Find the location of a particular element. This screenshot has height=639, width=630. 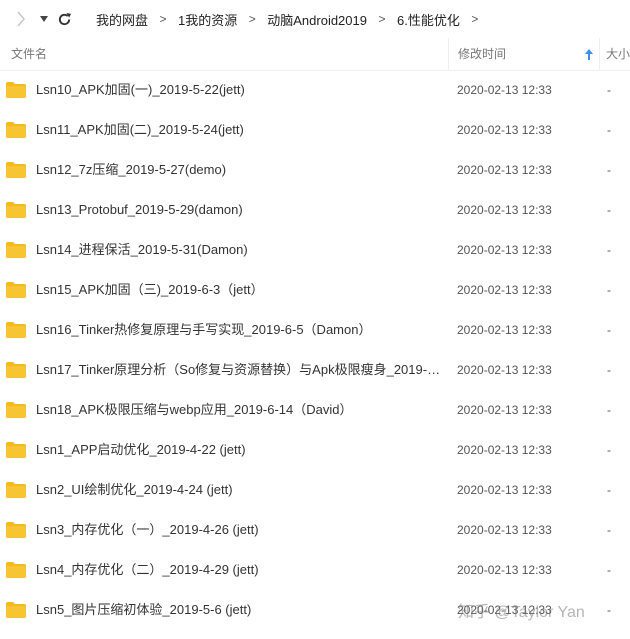

dropdown-caret-icon is located at coordinates (44, 19).